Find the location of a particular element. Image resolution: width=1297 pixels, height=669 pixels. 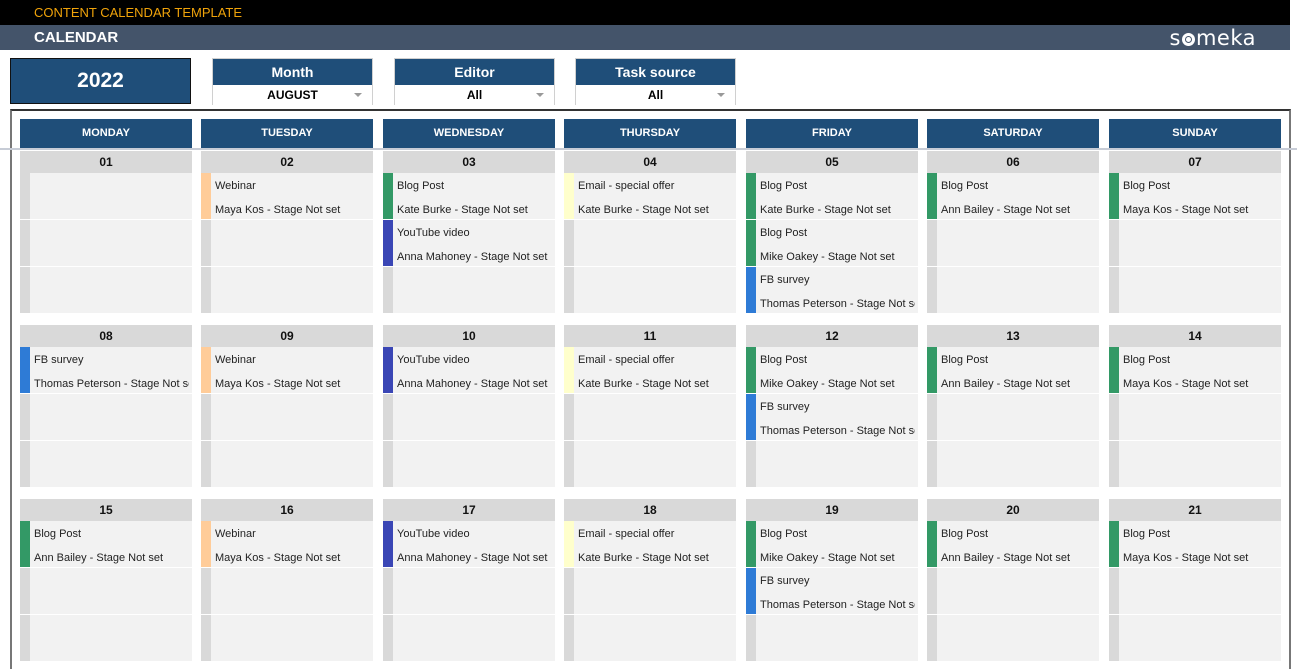

day-cell: 13 Blog Post Ann Bailey - Stage Not set is located at coordinates (1013, 406).